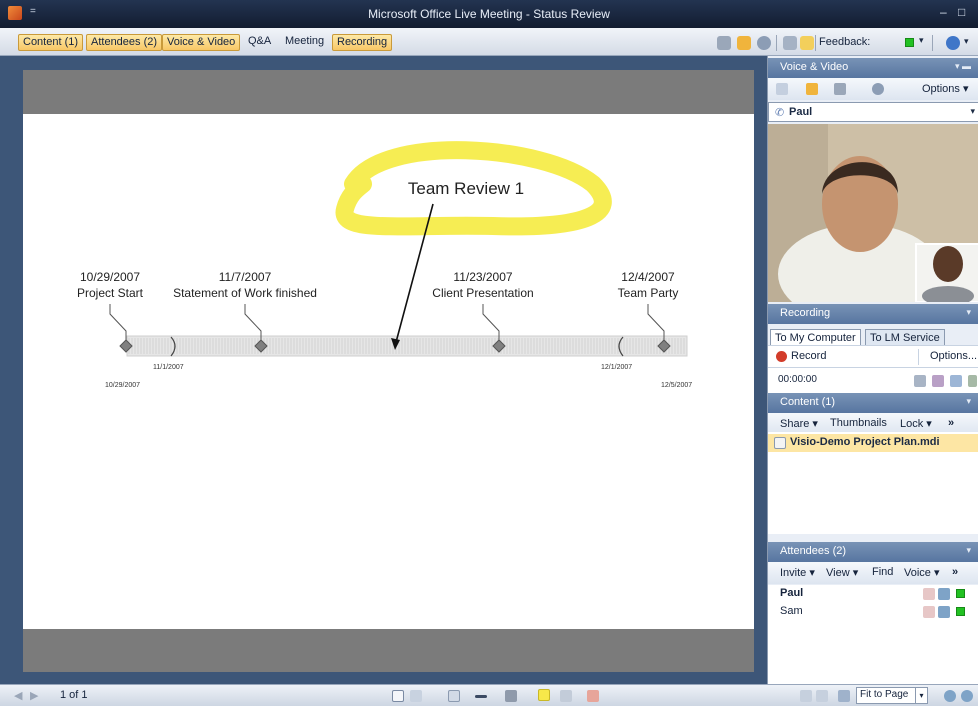 The height and width of the screenshot is (706, 978). What do you see at coordinates (967, 696) in the screenshot?
I see `zoom-in-icon` at bounding box center [967, 696].